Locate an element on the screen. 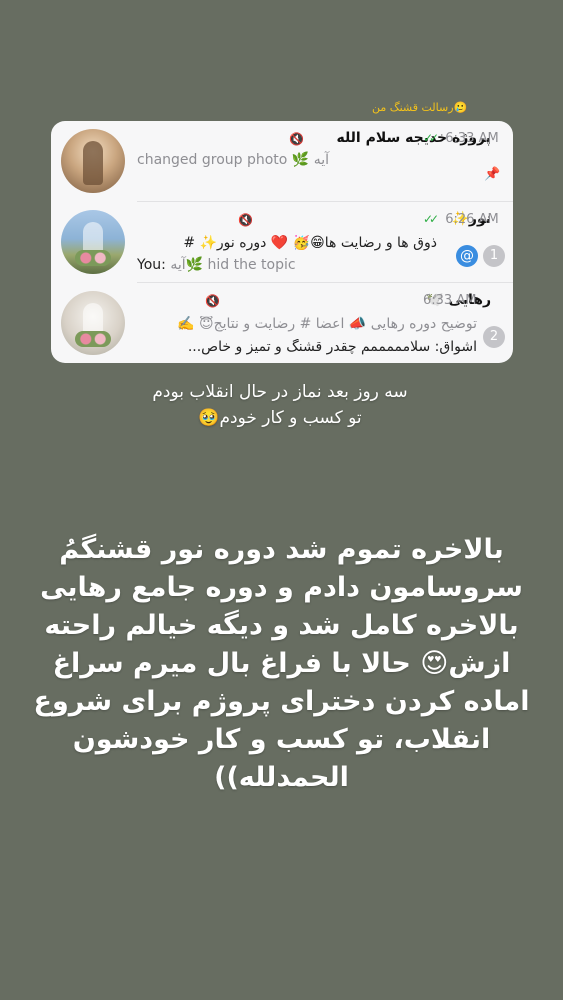 The image size is (563, 1000). chat-time: 6:33 AM is located at coordinates (463, 300).